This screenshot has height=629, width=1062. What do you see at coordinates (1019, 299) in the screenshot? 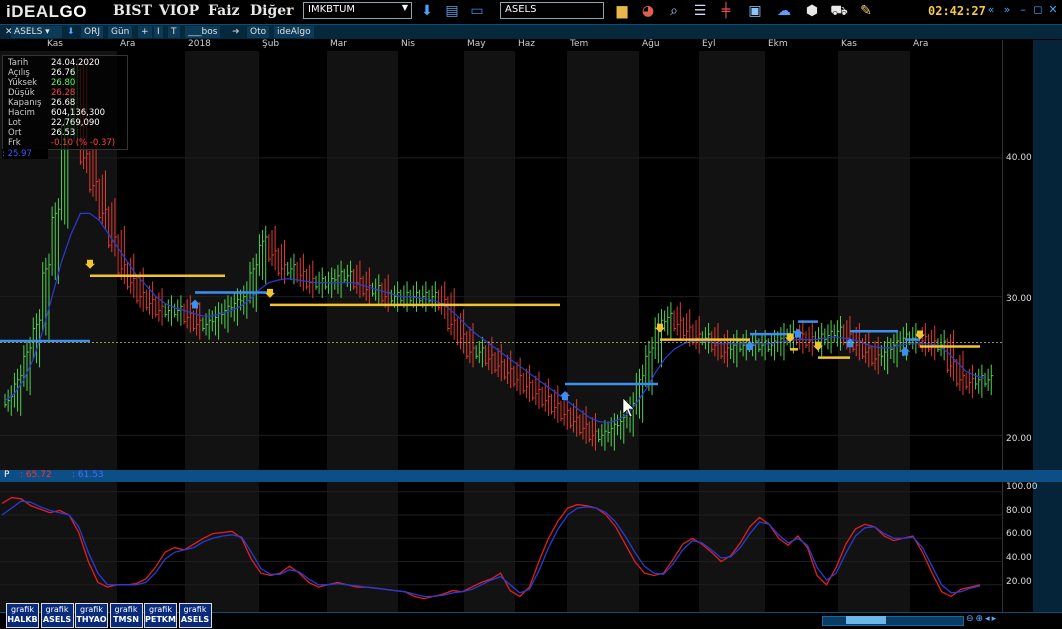
I see `price-label-30: 30.00` at bounding box center [1019, 299].